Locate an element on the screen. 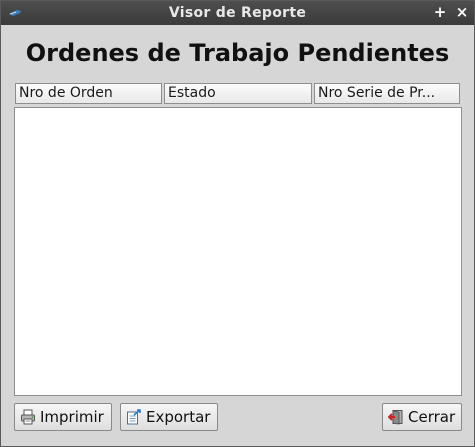 Image resolution: width=475 pixels, height=447 pixels. print-button-label: Imprimir is located at coordinates (72, 417).